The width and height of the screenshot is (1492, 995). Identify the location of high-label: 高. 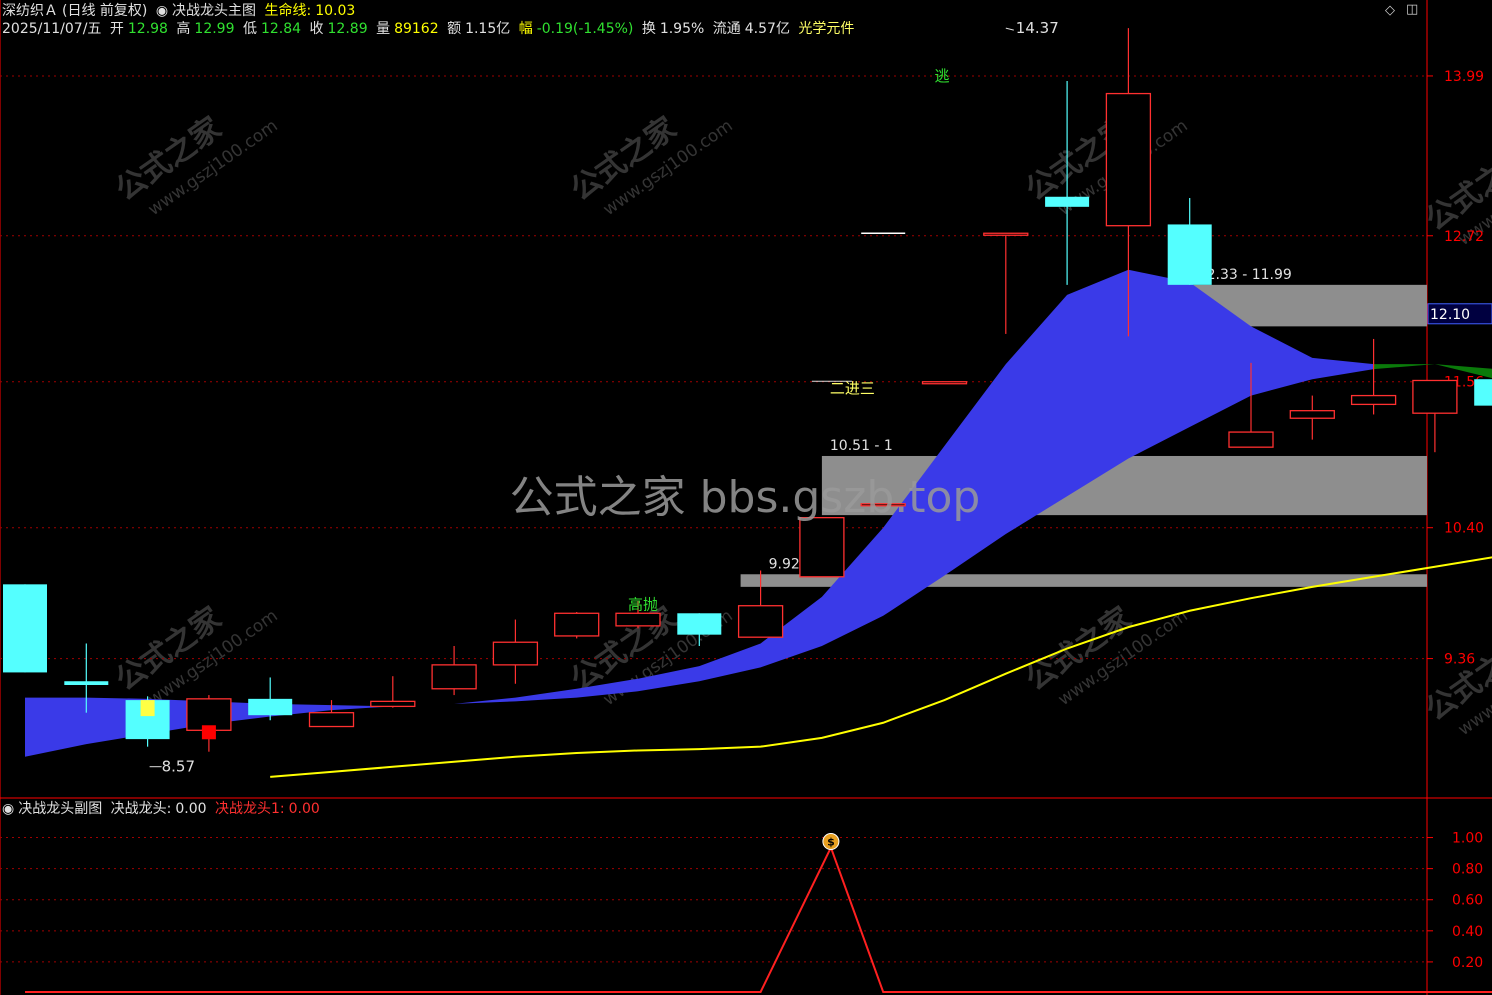
(183, 29).